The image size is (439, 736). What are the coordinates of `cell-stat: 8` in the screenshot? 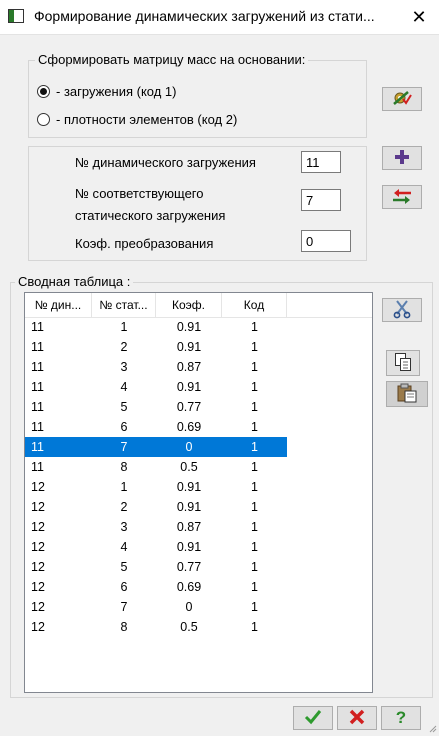 It's located at (124, 627).